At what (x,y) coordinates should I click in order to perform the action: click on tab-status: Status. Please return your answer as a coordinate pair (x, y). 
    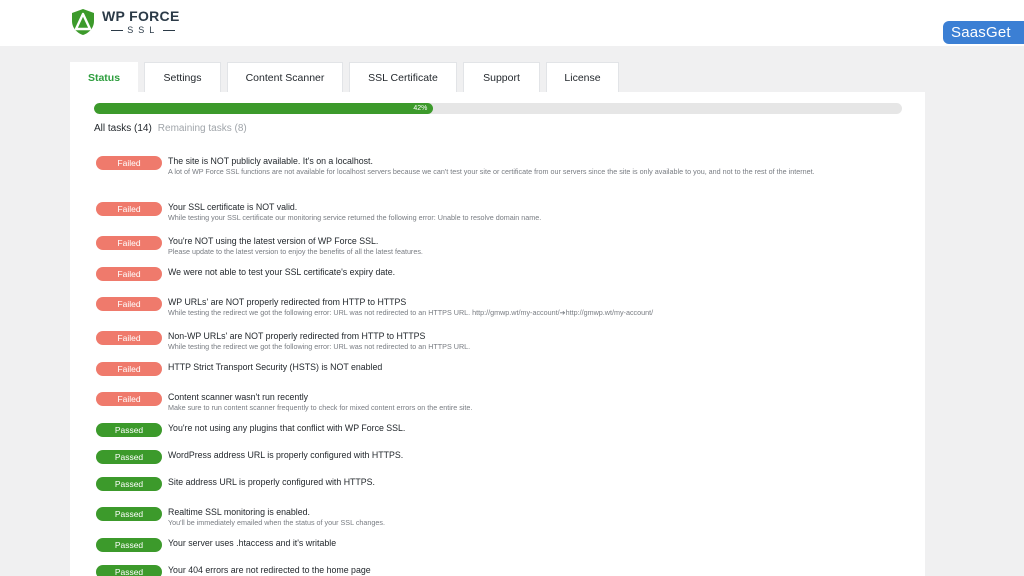
    Looking at the image, I should click on (104, 77).